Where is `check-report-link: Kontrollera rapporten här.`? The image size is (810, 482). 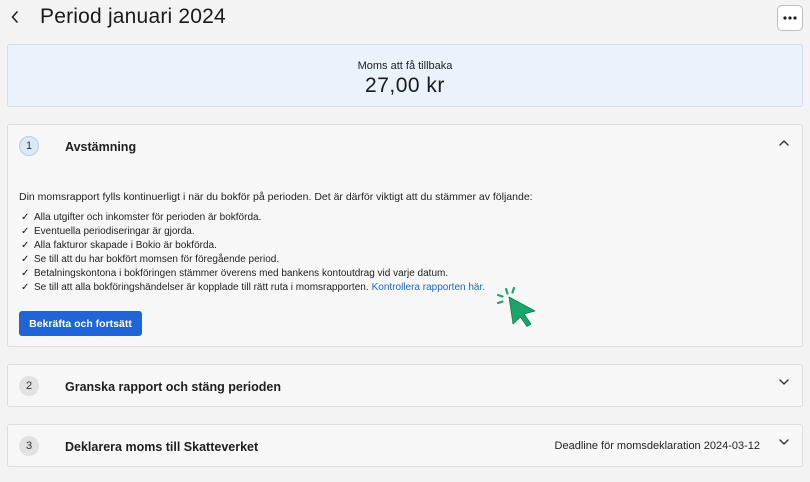
check-report-link: Kontrollera rapporten här. is located at coordinates (428, 287).